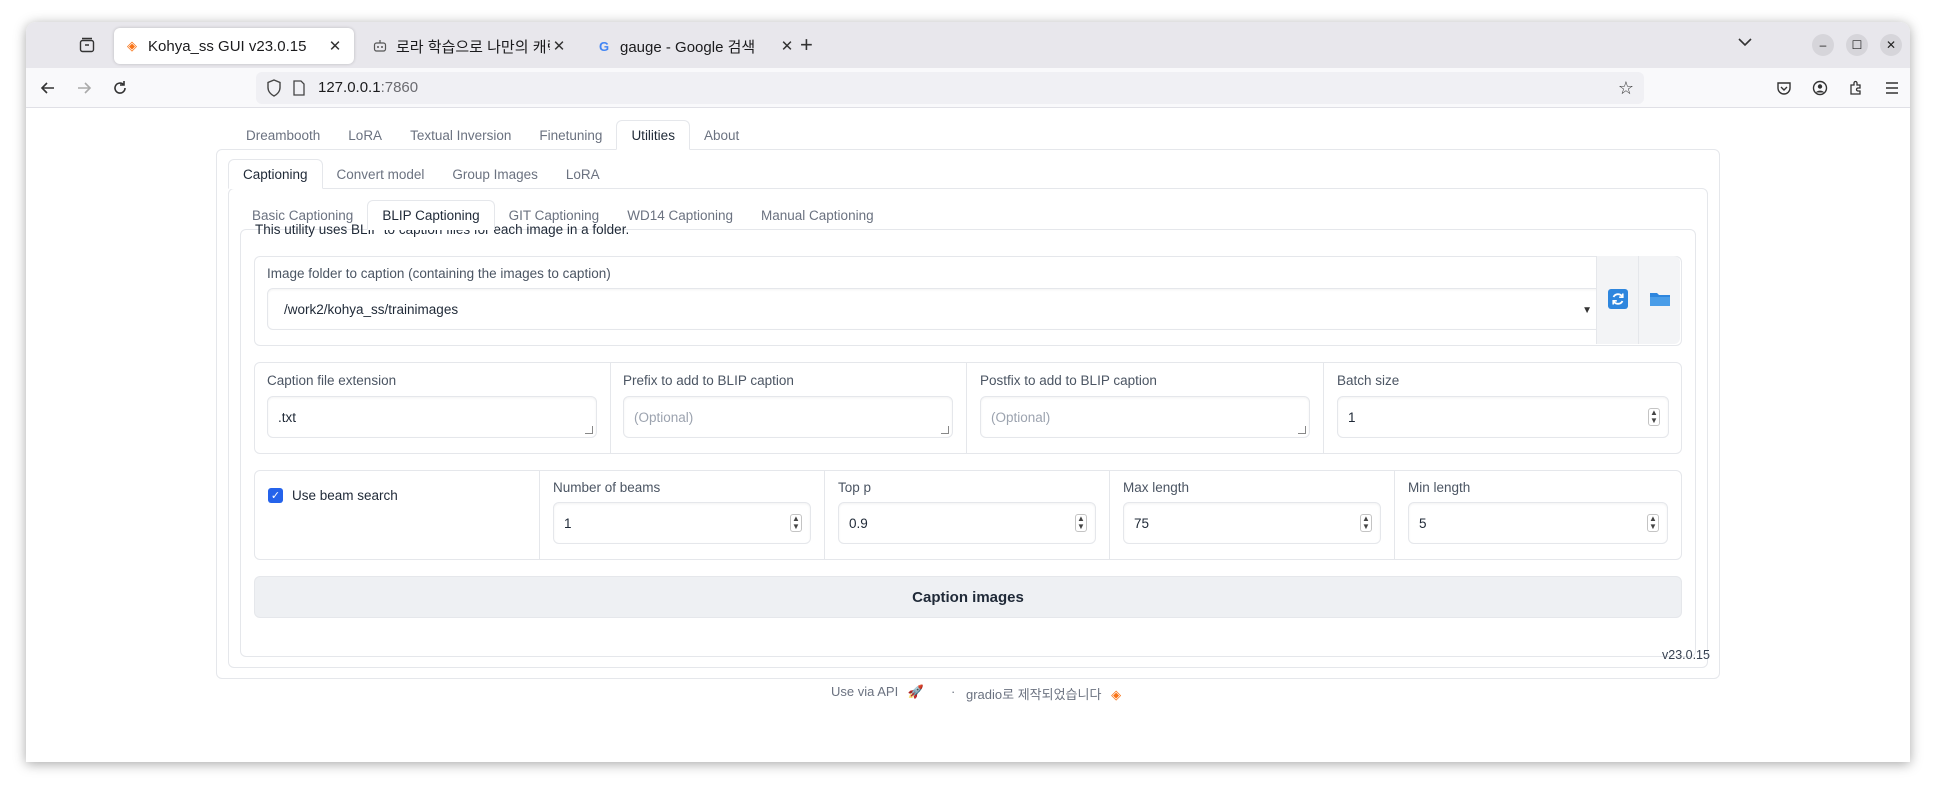 This screenshot has width=1936, height=789. What do you see at coordinates (865, 691) in the screenshot?
I see `use-via-api-text: Use via API` at bounding box center [865, 691].